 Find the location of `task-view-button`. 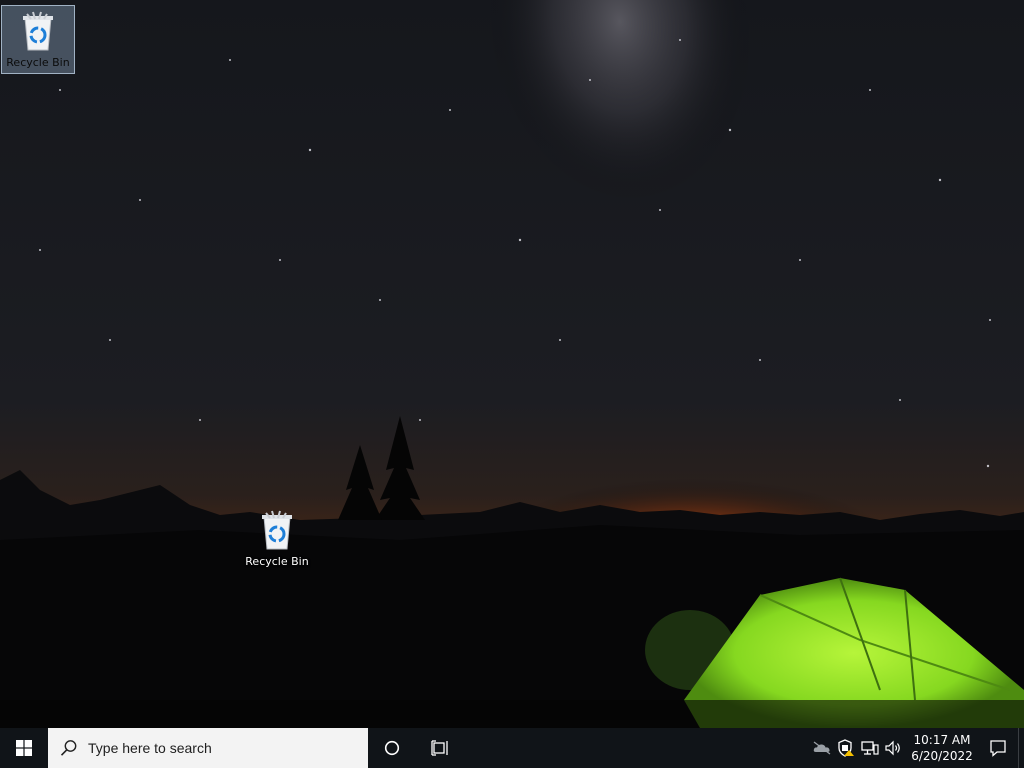

task-view-button is located at coordinates (440, 748).